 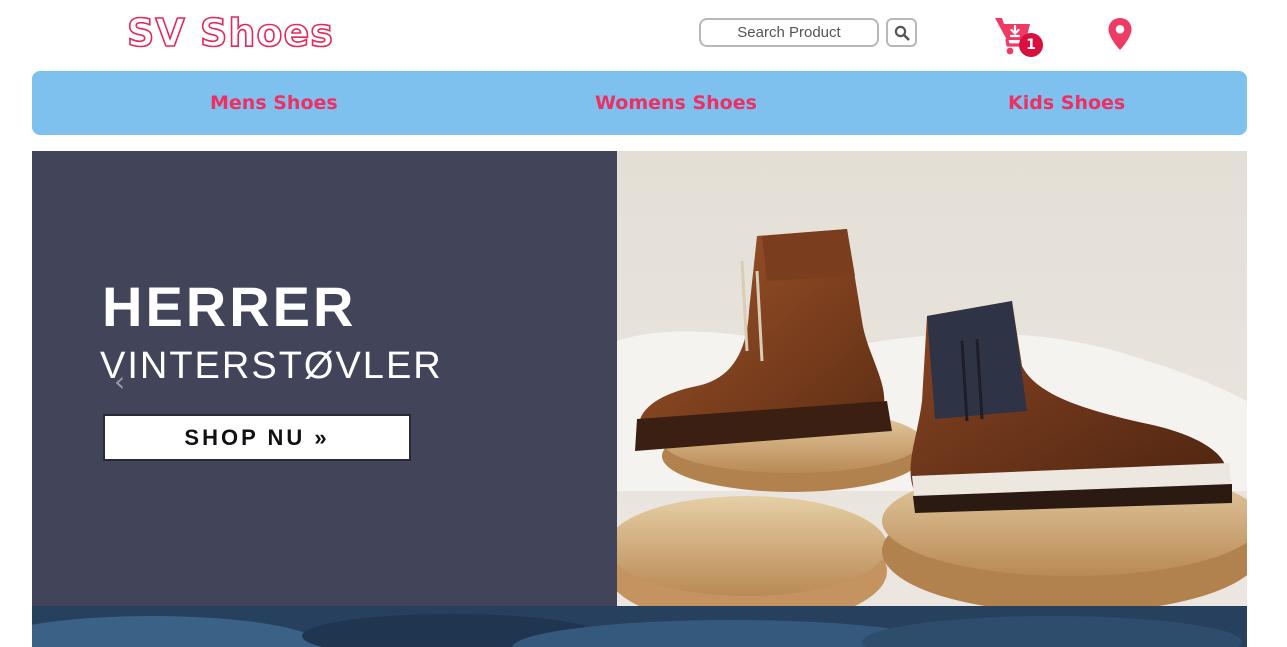 I want to click on site-logo: SV Shoes, so click(x=230, y=33).